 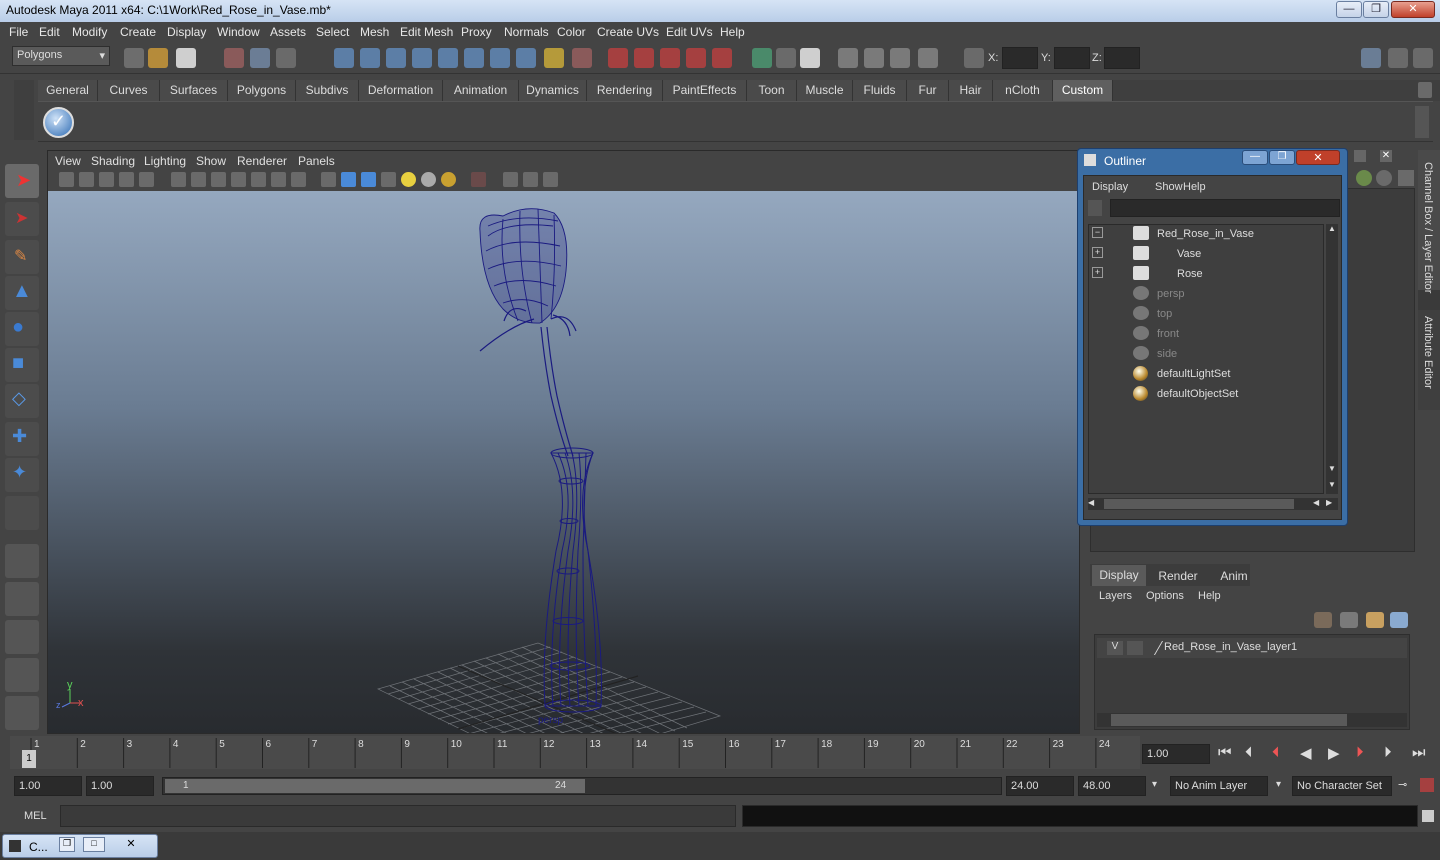 What do you see at coordinates (900, 58) in the screenshot?
I see `tumble-icon` at bounding box center [900, 58].